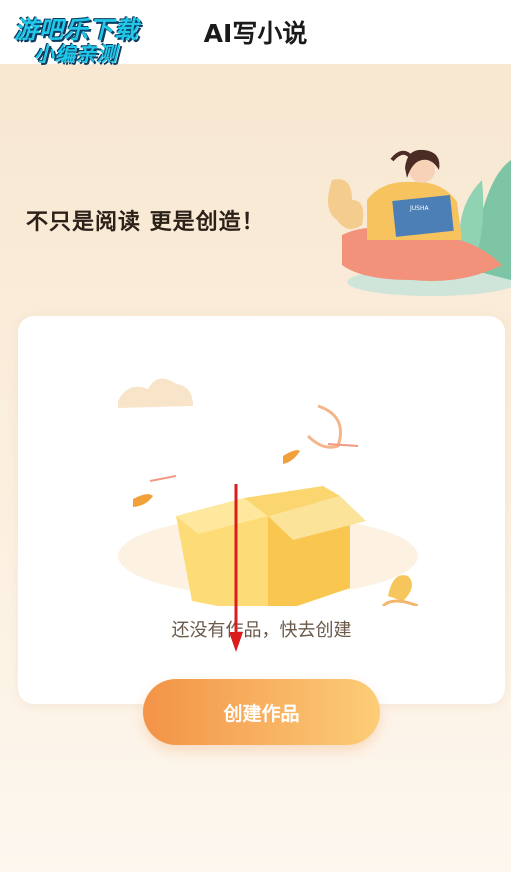 The height and width of the screenshot is (872, 511). Describe the element at coordinates (419, 208) in the screenshot. I see `book-cover-text: JUSHA` at that location.